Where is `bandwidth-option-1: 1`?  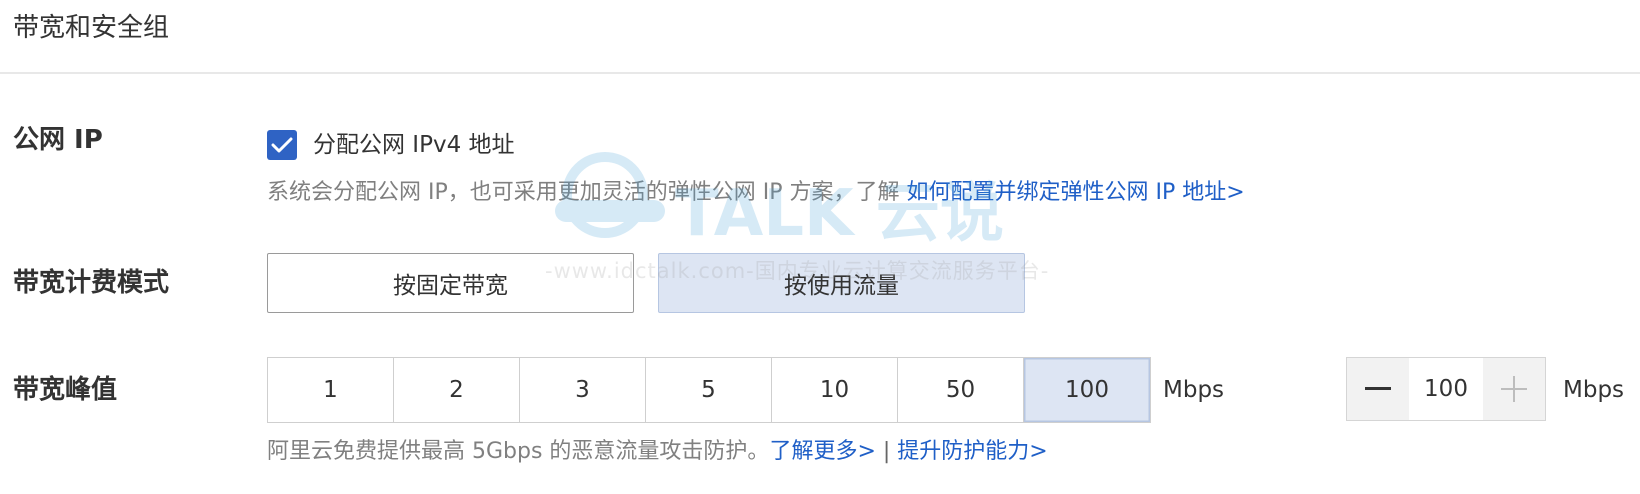 bandwidth-option-1: 1 is located at coordinates (331, 390).